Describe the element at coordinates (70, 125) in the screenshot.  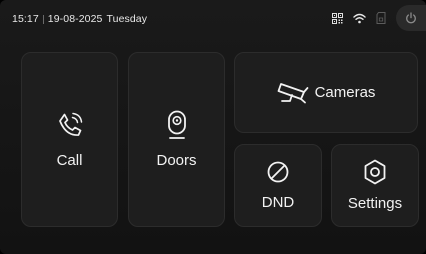
I see `phone-ringing-icon` at that location.